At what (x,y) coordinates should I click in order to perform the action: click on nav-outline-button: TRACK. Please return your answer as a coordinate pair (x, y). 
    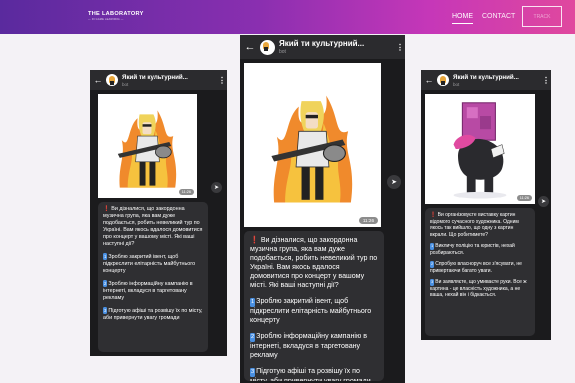
    Looking at the image, I should click on (542, 16).